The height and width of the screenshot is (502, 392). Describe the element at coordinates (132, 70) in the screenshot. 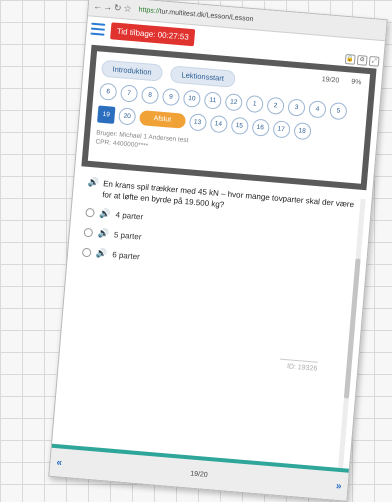

I see `introduction-button: Introduktion` at that location.